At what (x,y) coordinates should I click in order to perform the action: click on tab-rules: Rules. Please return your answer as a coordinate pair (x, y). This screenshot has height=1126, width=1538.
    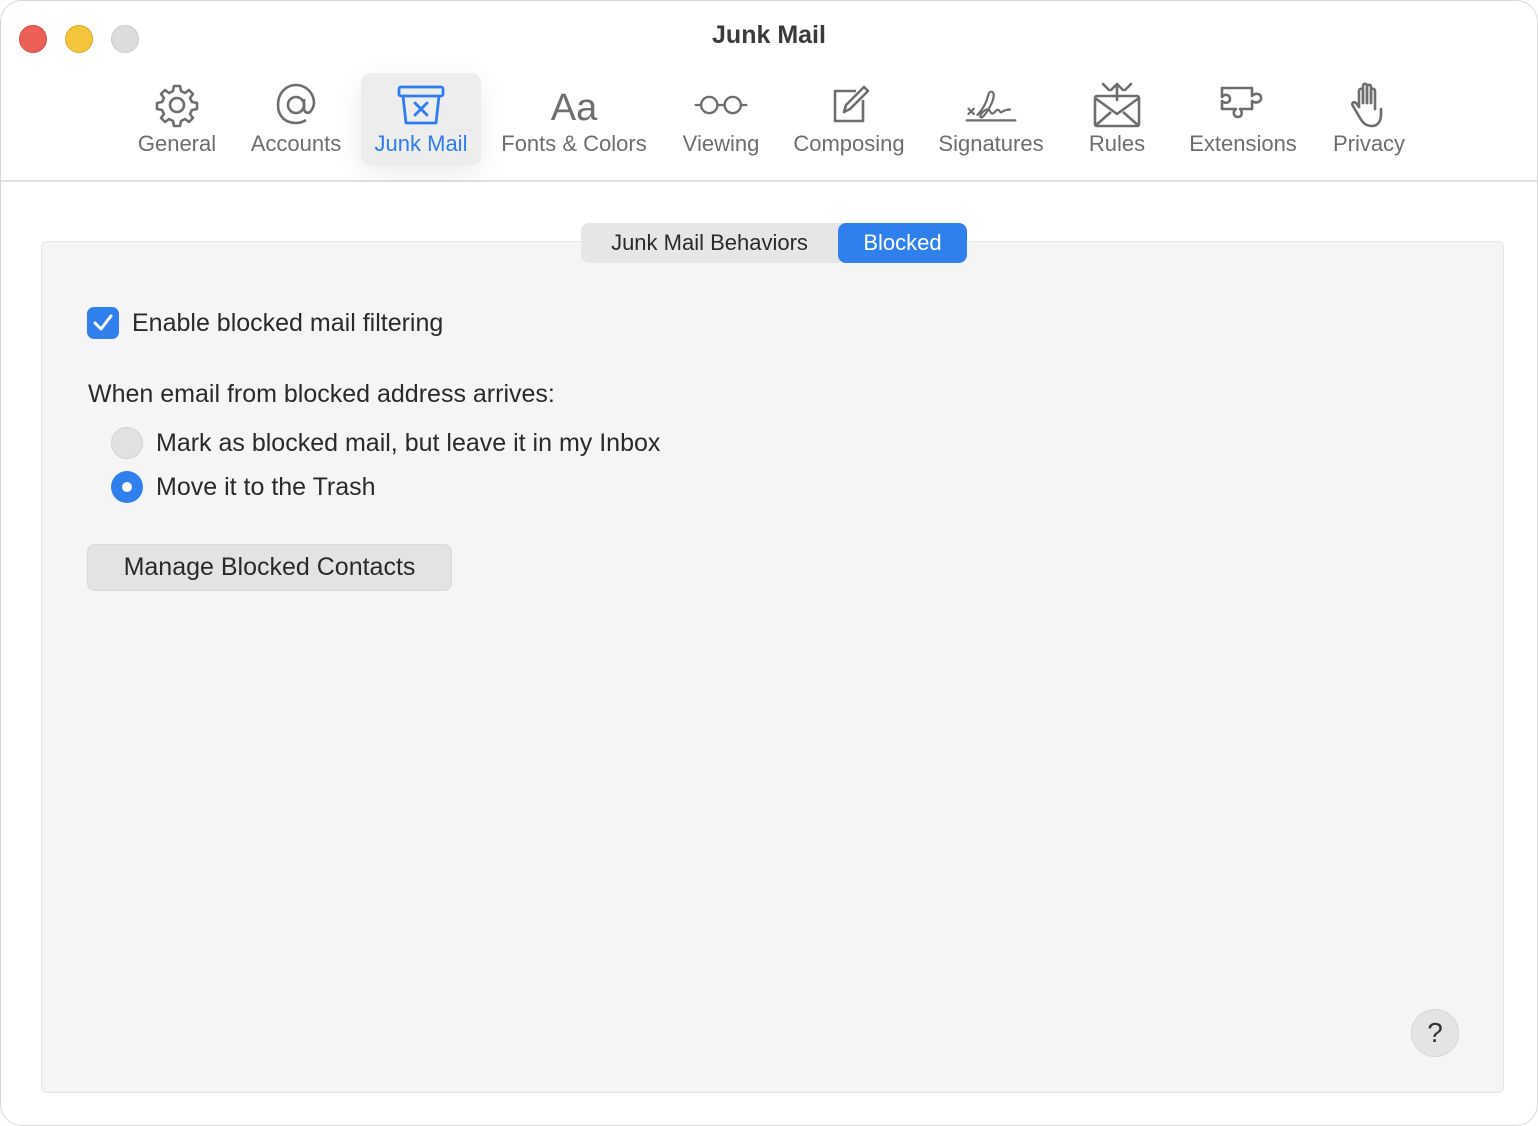
    Looking at the image, I should click on (1117, 119).